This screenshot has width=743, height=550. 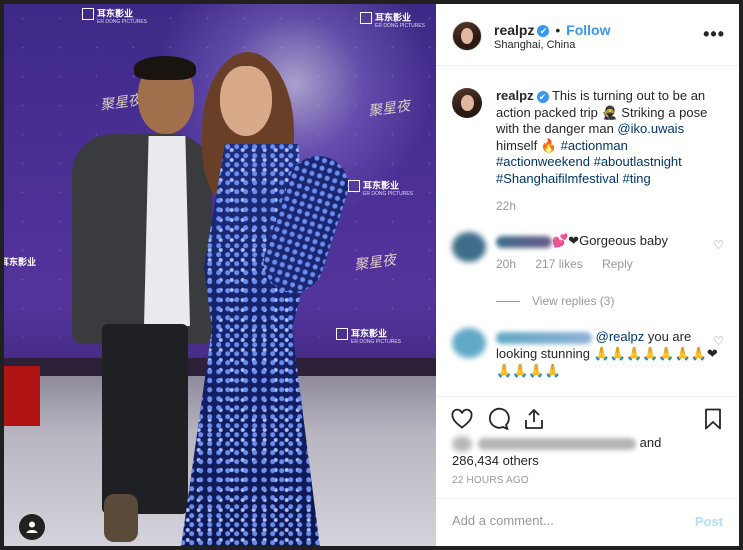 I want to click on more-options-icon: •••, so click(x=714, y=34).